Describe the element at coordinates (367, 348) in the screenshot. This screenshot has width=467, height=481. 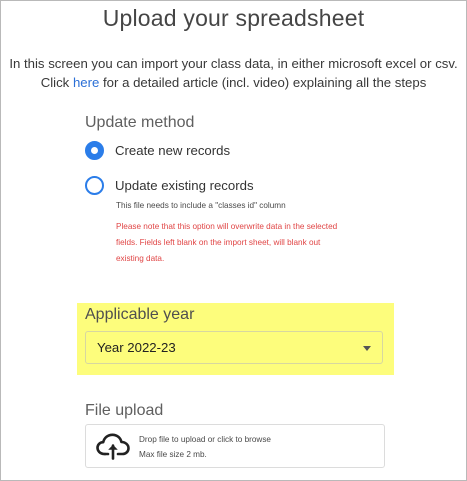
I see `chevron-down-icon` at that location.